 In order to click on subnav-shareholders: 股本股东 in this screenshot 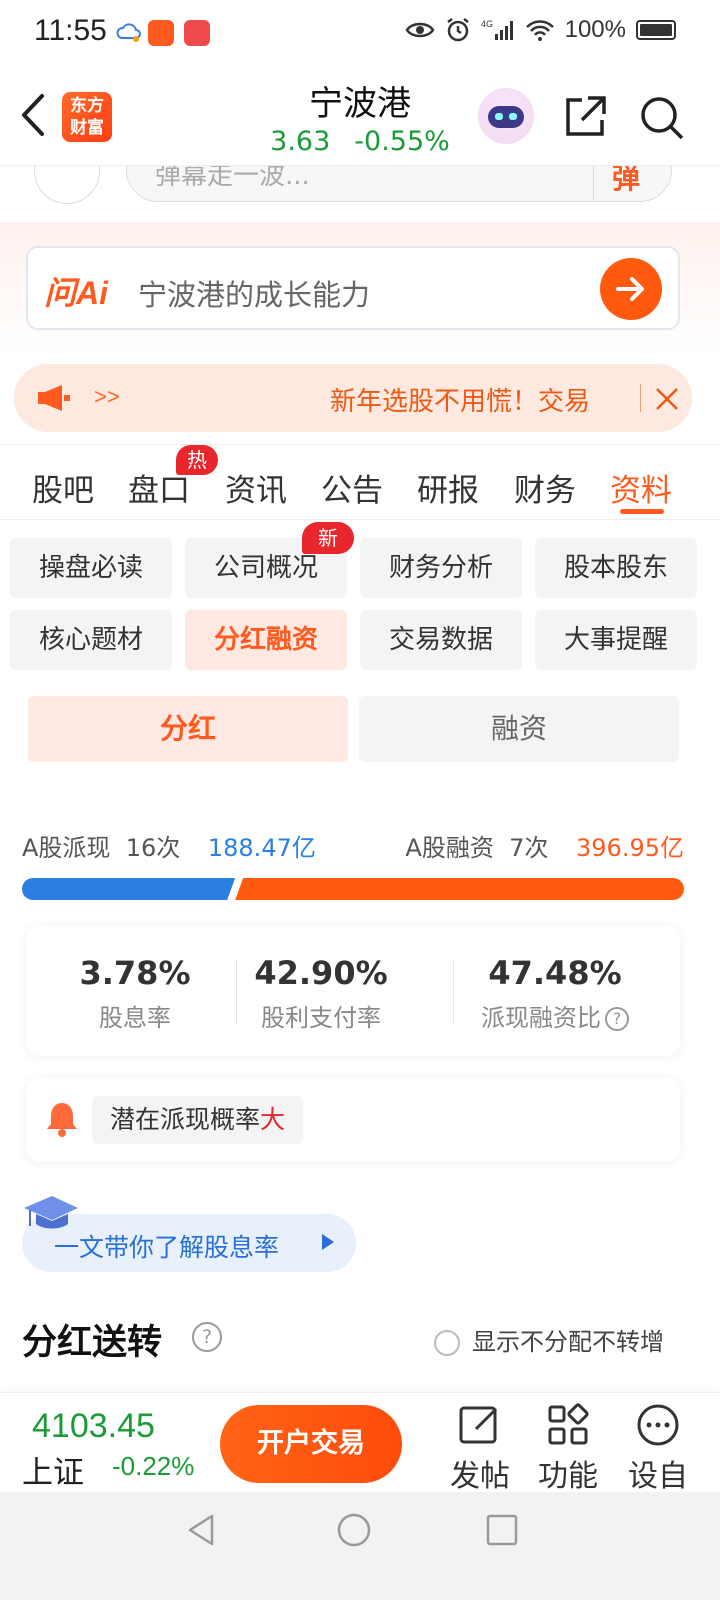, I will do `click(616, 568)`.